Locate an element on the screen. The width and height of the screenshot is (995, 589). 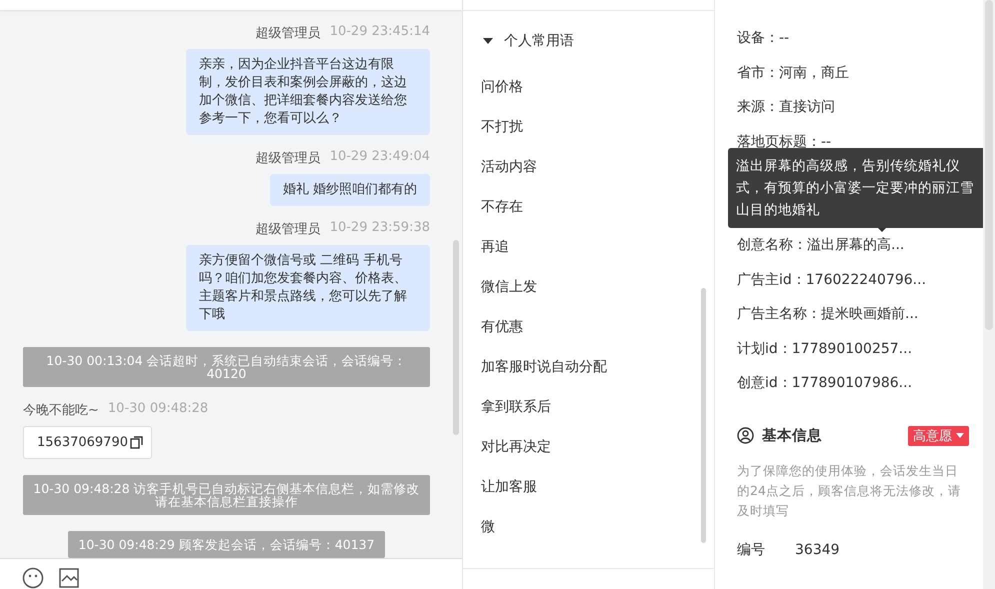
section-title: 基本信息 is located at coordinates (792, 435).